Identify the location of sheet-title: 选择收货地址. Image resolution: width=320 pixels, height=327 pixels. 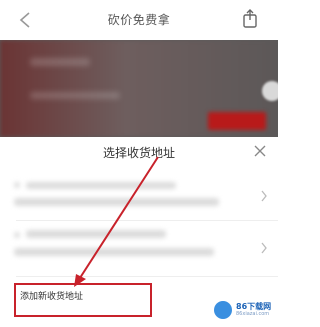
(138, 153).